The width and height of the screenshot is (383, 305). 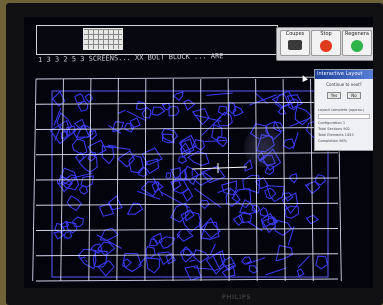 I want to click on program-icon, so click(x=295, y=45).